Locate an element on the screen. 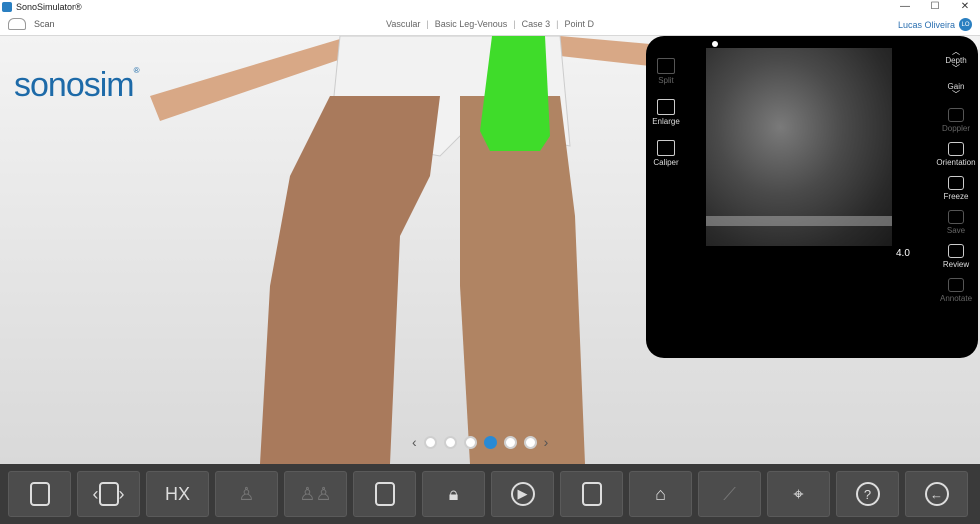 This screenshot has width=980, height=524. depth-control: ︿ Depth ﹀ is located at coordinates (956, 60).